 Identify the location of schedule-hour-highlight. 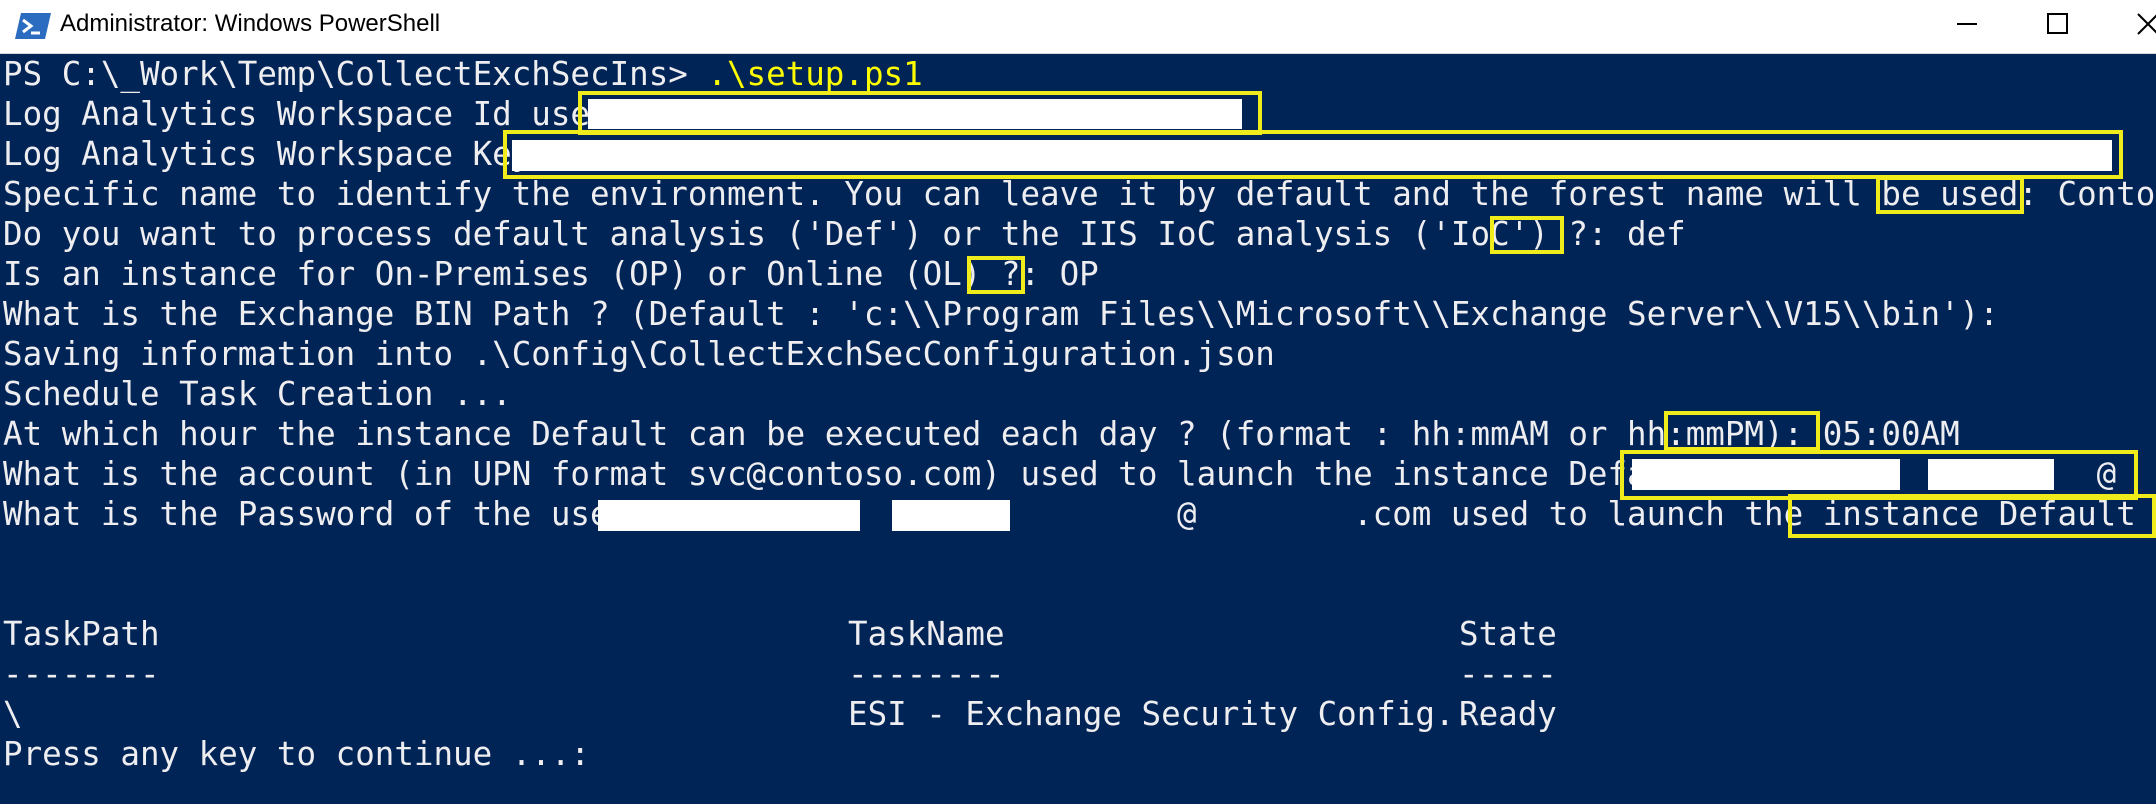
(1742, 431).